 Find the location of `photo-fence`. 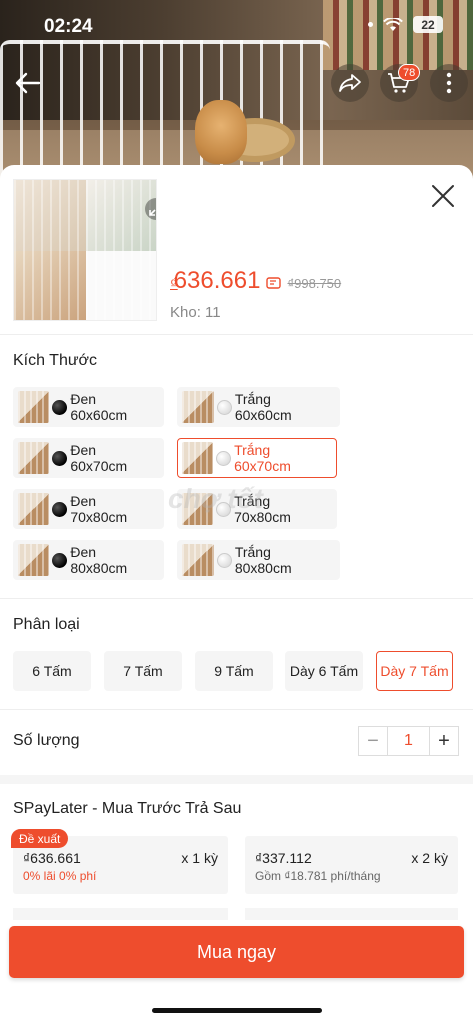

photo-fence is located at coordinates (165, 110).